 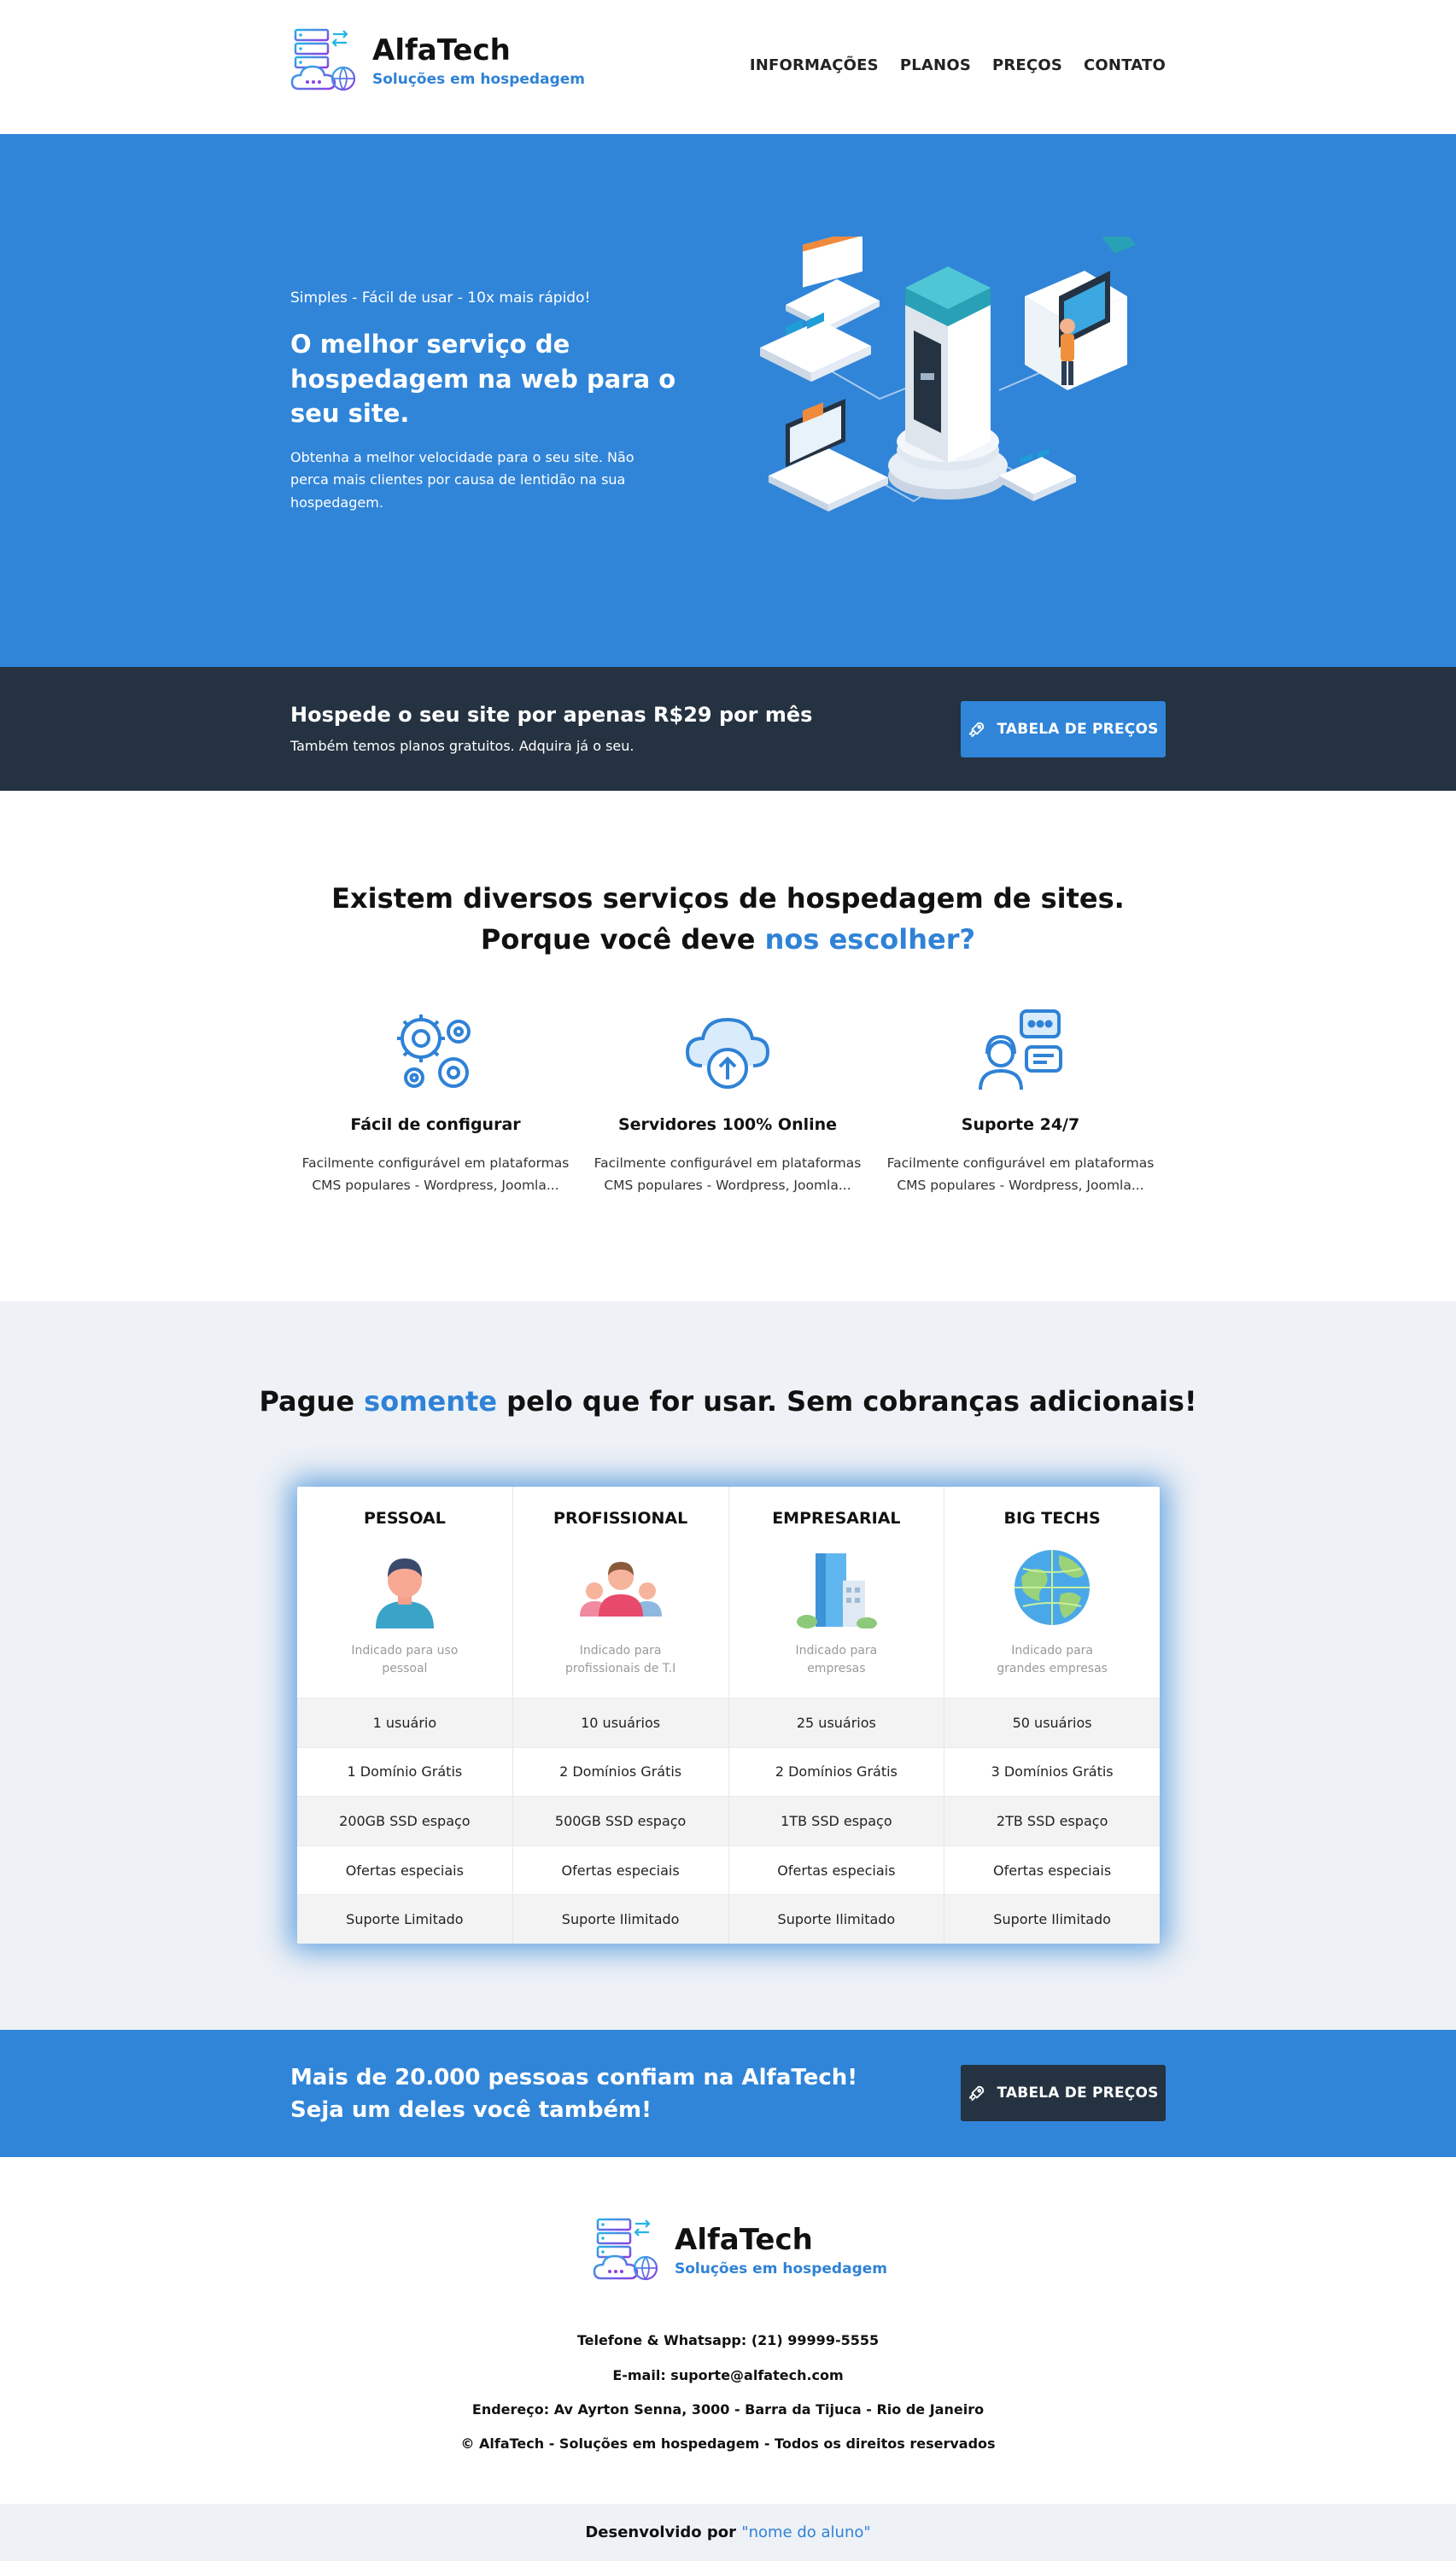 I want to click on plan-feature-row: 1 Domínio Grátis, so click(x=405, y=1771).